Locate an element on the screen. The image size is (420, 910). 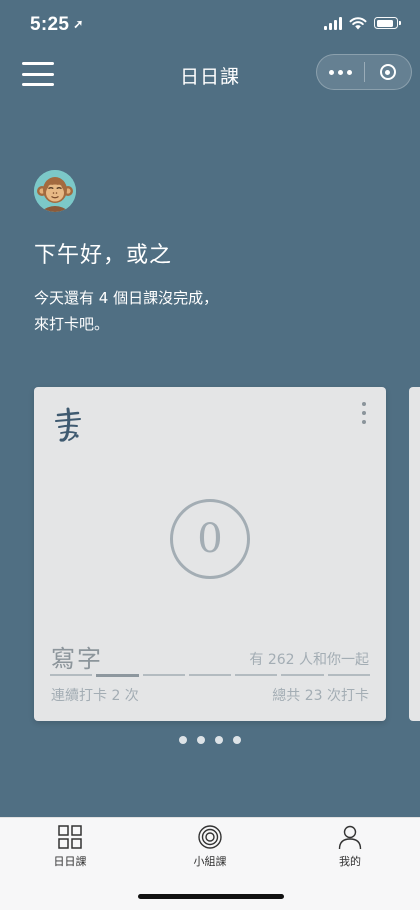
location-arrow-icon: ➚ is located at coordinates (78, 24).